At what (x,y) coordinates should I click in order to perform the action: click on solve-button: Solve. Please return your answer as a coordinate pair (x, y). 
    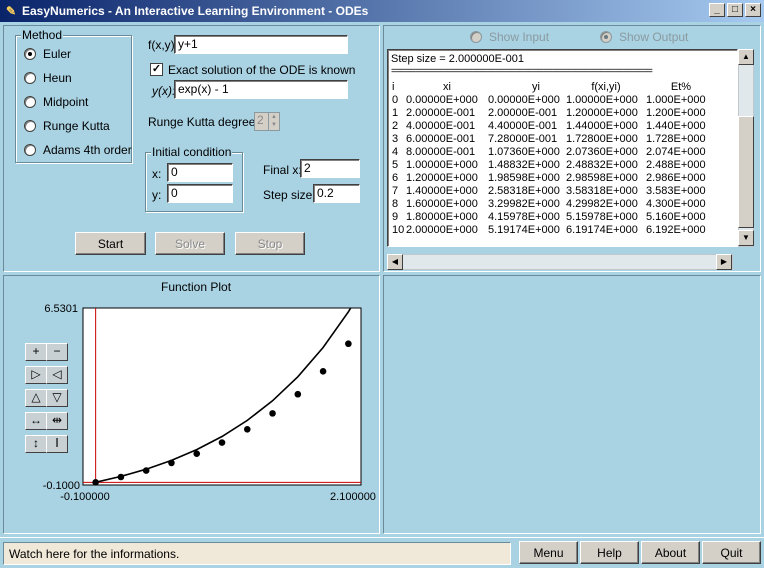
    Looking at the image, I should click on (190, 243).